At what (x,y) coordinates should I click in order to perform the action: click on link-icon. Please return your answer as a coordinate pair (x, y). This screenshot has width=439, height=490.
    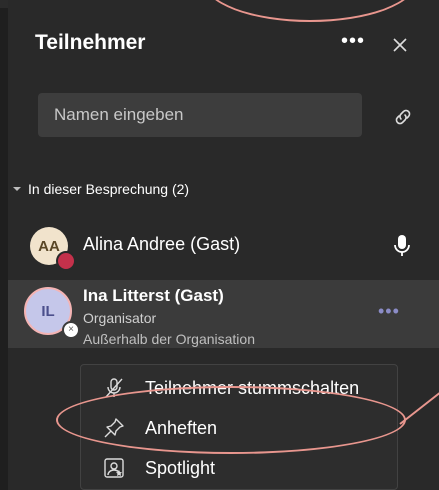
    Looking at the image, I should click on (403, 117).